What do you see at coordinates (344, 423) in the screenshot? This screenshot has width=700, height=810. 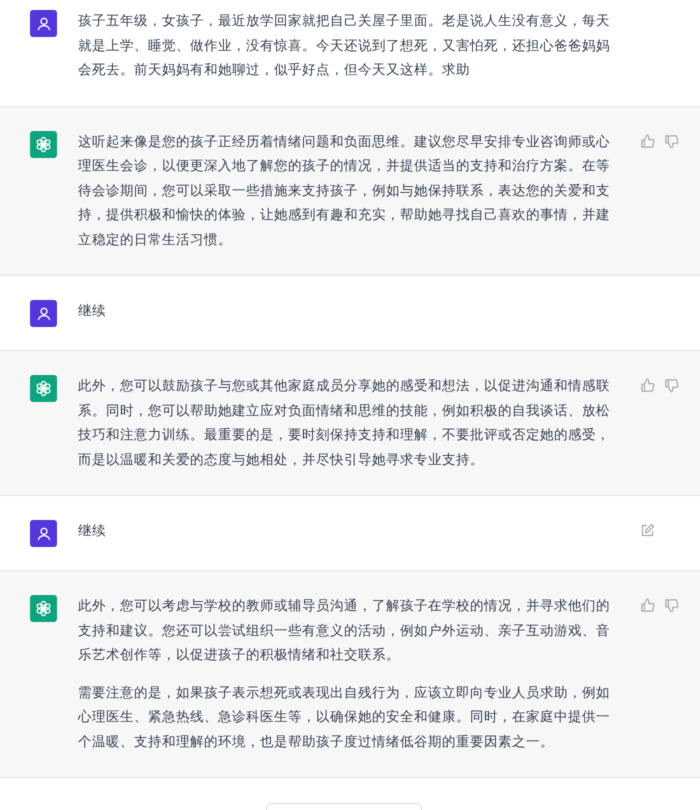 I see `message-text: 此外，您可以鼓励孩子与您或其他家庭成员分享她的感受和想法，以促进沟通和情感联系。同时，您可以帮助她建立应对负面情绪和思维的技能，例如积极的自我谈话、放松技巧和注意力训练。最重要的是，要时刻保持支持和理解，不要批评或否定她的感受，而是以温暖和关爱的态度与她相处，并尽快引导她寻求专业支持。` at bounding box center [344, 423].